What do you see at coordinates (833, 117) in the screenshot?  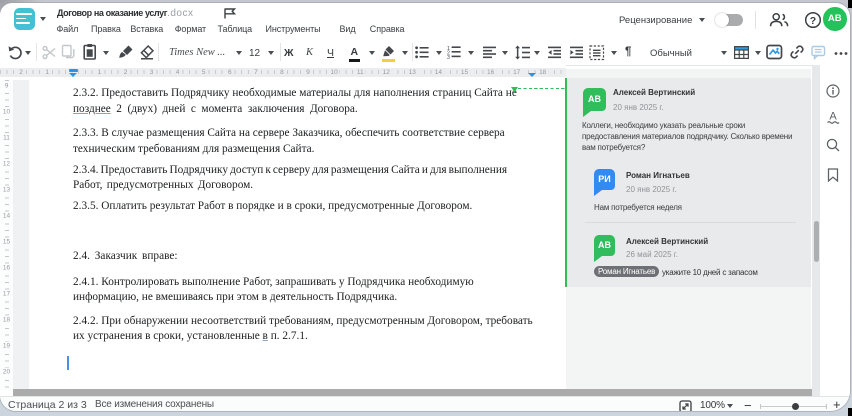 I see `svg-text: А` at bounding box center [833, 117].